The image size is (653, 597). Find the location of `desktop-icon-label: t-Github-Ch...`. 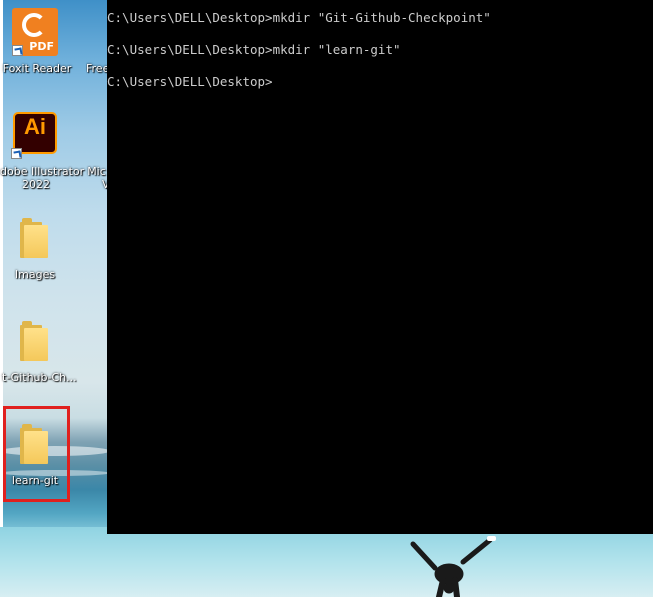

desktop-icon-label: t-Github-Ch... is located at coordinates (39, 377).